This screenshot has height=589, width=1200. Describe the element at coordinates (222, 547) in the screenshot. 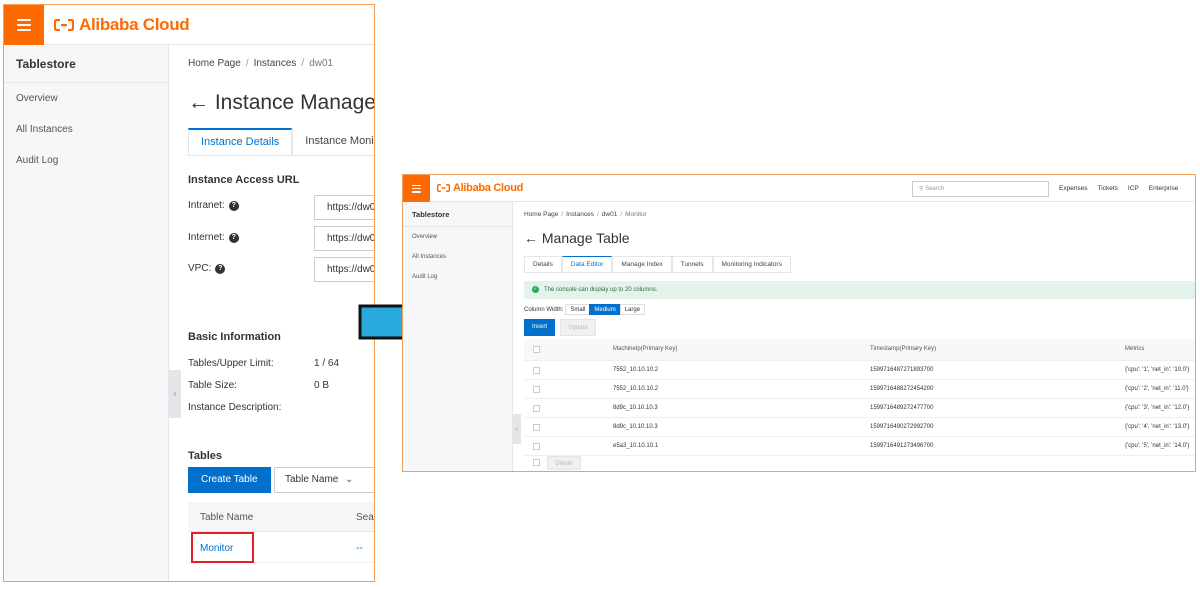

I see `highlight-box` at that location.